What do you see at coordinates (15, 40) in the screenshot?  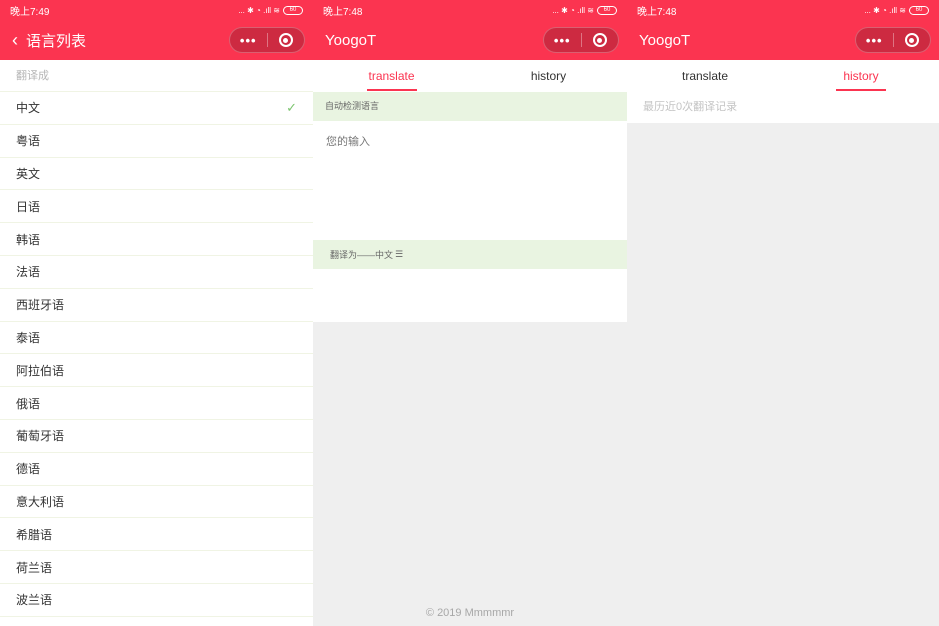 I see `back-arrow-icon: ‹` at bounding box center [15, 40].